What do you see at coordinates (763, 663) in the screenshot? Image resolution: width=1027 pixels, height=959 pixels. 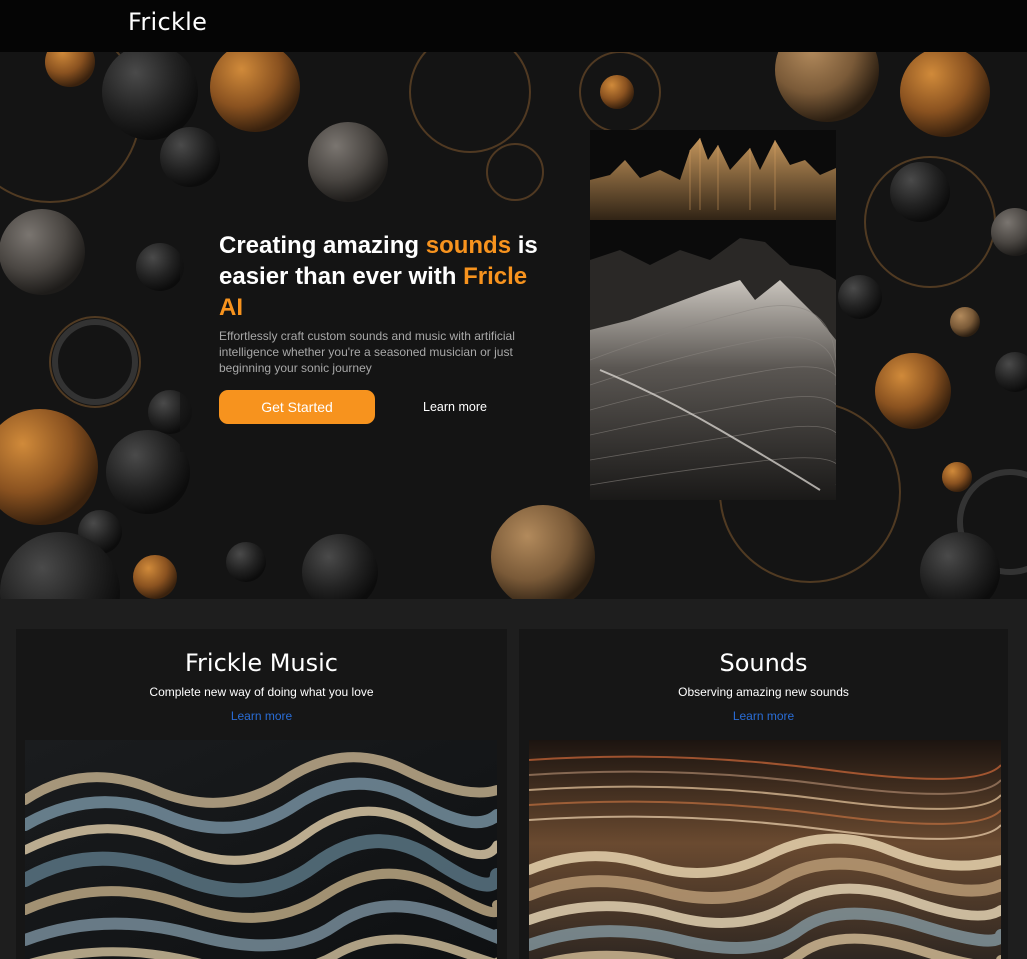 I see `card-title: Sounds` at bounding box center [763, 663].